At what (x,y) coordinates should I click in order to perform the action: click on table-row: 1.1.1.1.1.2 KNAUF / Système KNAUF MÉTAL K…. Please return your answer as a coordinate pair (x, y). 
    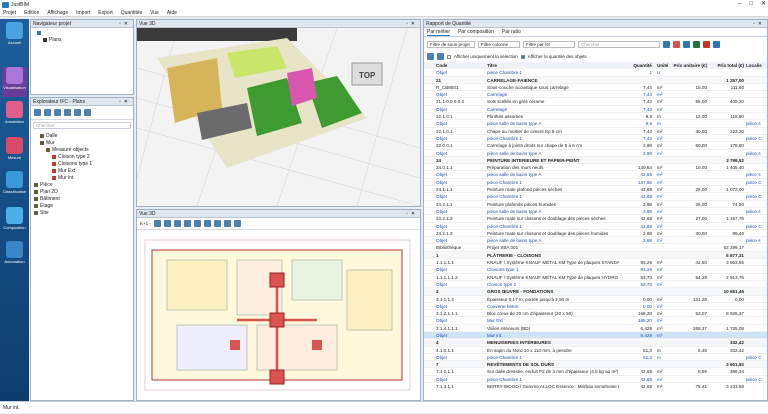
    Looking at the image, I should click on (595, 277).